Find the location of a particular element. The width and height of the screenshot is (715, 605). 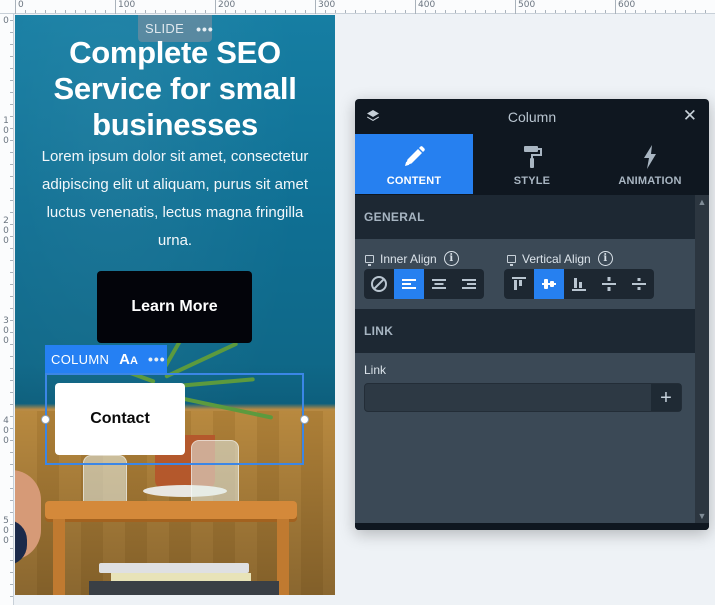

panel-header: Column ✕ is located at coordinates (532, 116).